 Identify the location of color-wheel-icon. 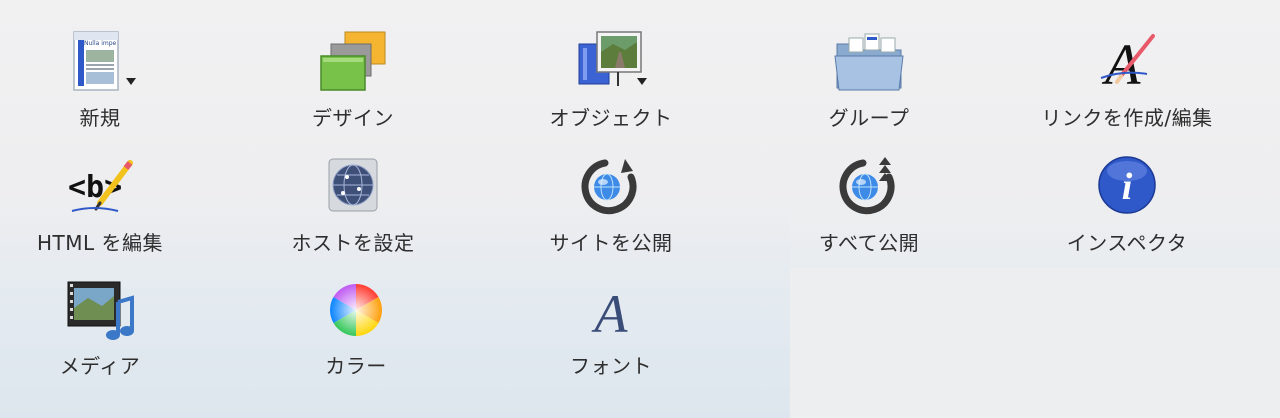
(356, 312).